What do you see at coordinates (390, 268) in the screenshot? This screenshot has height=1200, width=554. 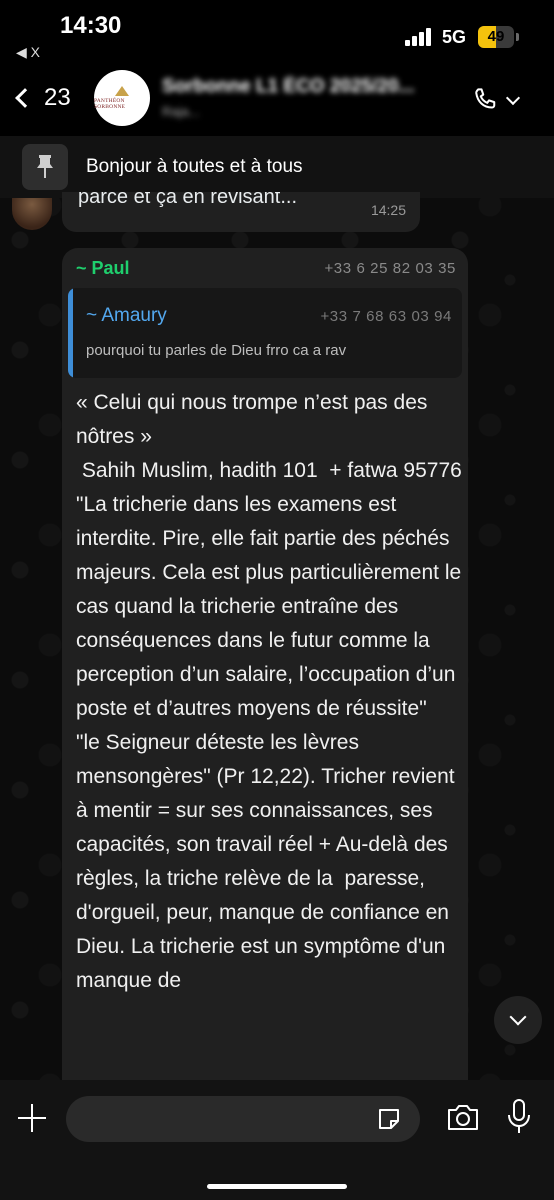 I see `sender-phone: +33 6 25 82 03 35` at bounding box center [390, 268].